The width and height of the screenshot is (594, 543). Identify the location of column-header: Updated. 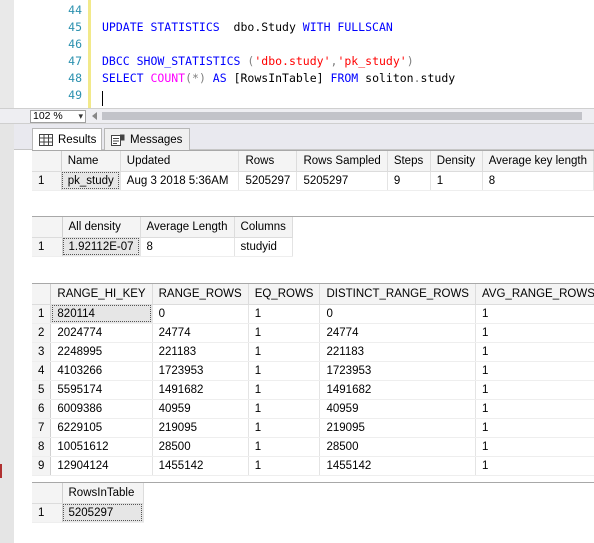
(180, 161).